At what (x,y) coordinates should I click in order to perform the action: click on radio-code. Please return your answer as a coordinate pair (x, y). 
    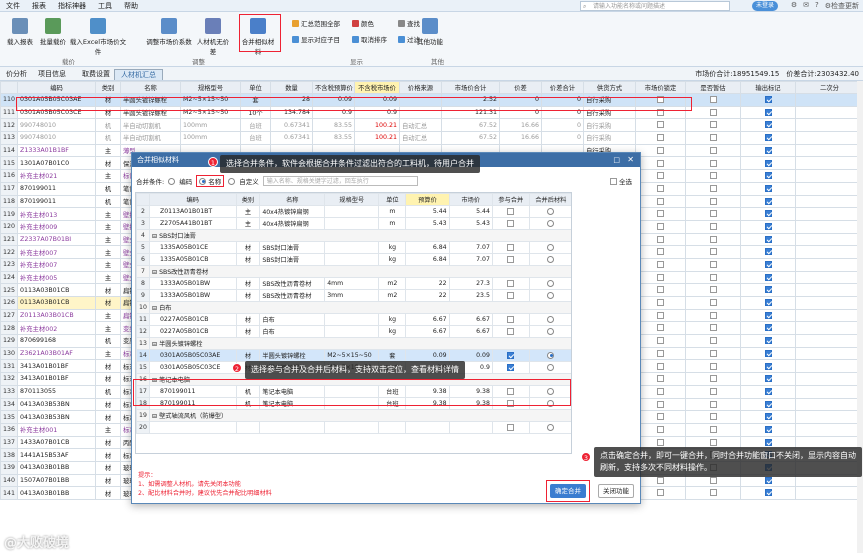
    Looking at the image, I should click on (172, 181).